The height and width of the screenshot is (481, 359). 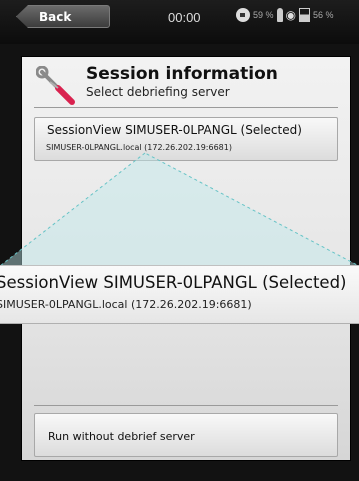 What do you see at coordinates (323, 15) in the screenshot?
I see `indicator-2-value: 56 %` at bounding box center [323, 15].